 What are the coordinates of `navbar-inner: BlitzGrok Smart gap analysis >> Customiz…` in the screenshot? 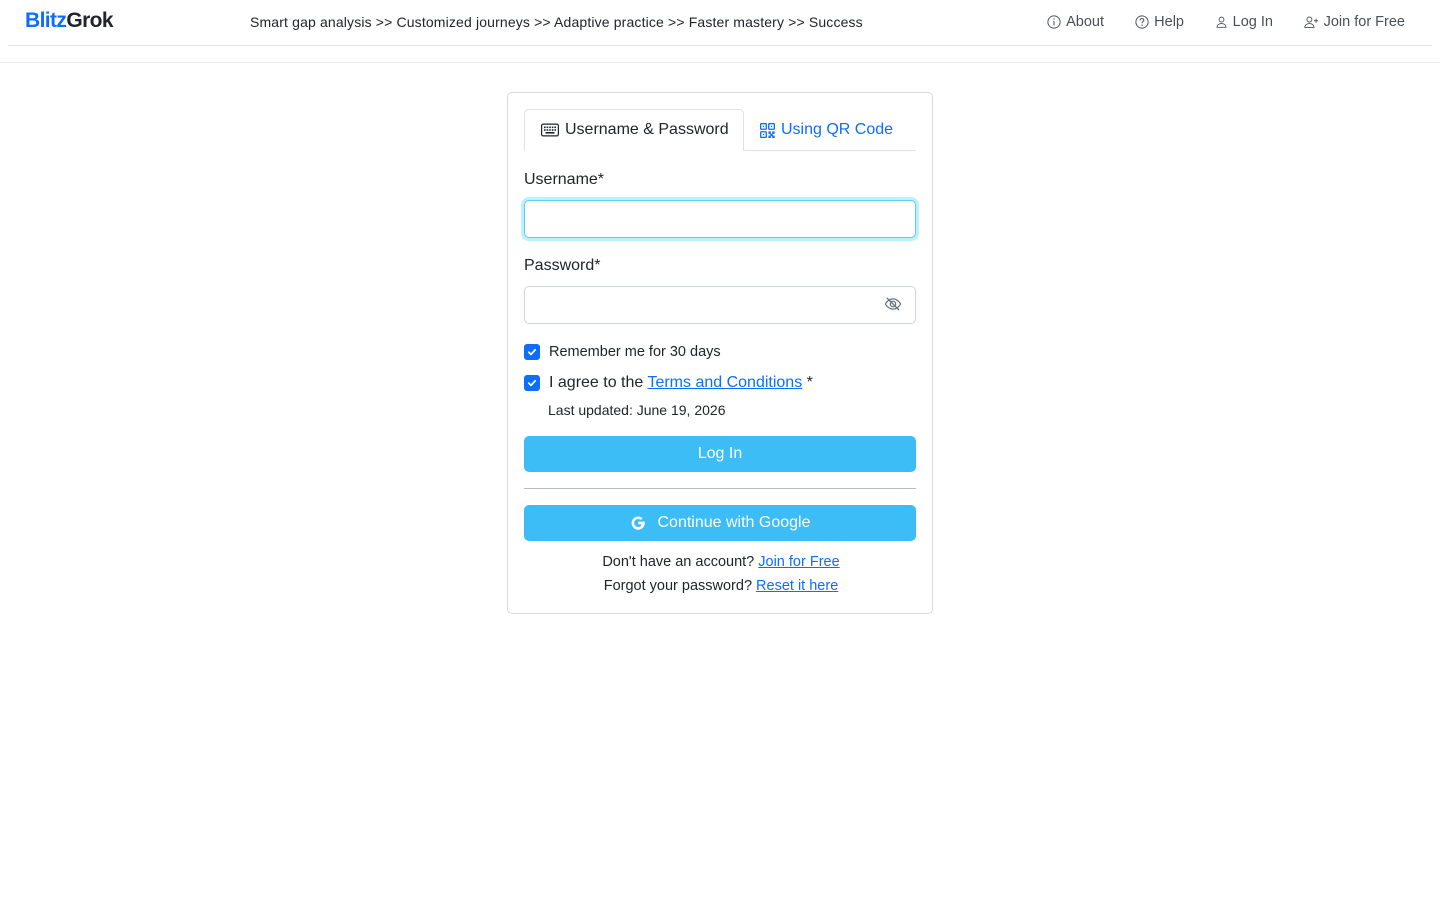 It's located at (720, 23).